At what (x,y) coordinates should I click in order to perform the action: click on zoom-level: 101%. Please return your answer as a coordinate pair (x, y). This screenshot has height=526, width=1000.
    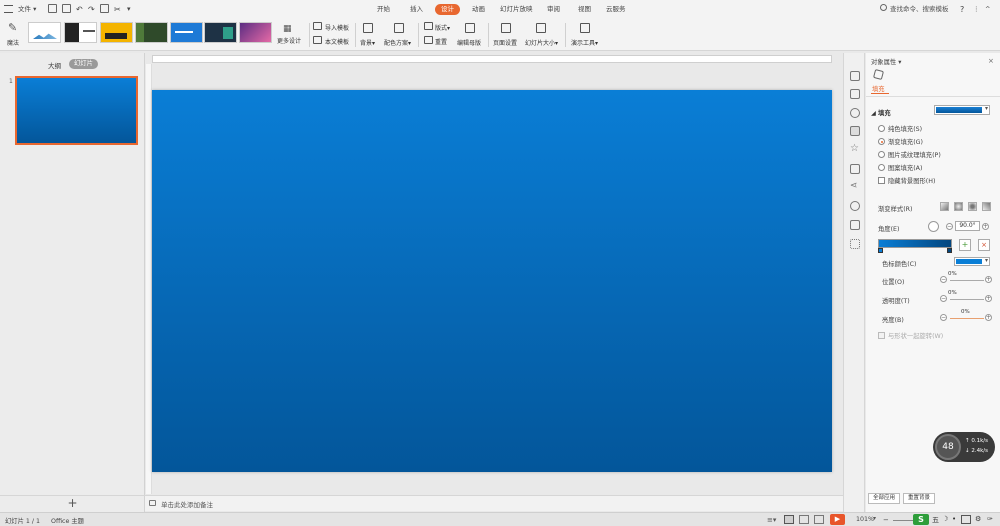
    Looking at the image, I should click on (865, 519).